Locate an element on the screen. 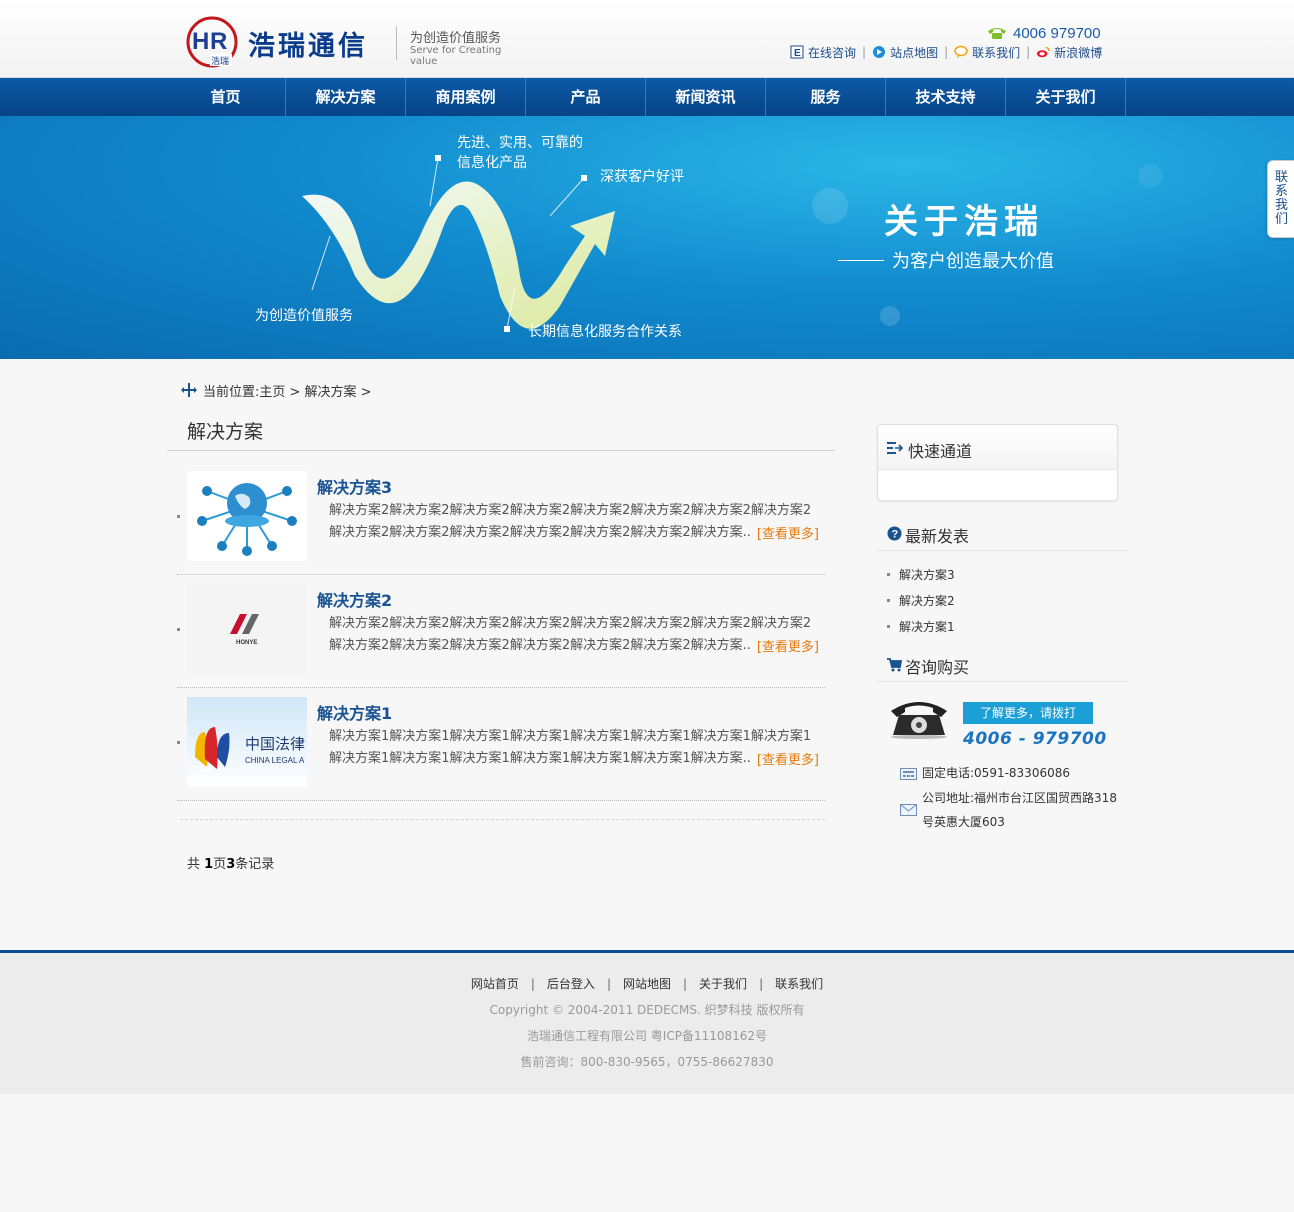 The image size is (1294, 1212). crosshair-arrow-icon is located at coordinates (189, 390).